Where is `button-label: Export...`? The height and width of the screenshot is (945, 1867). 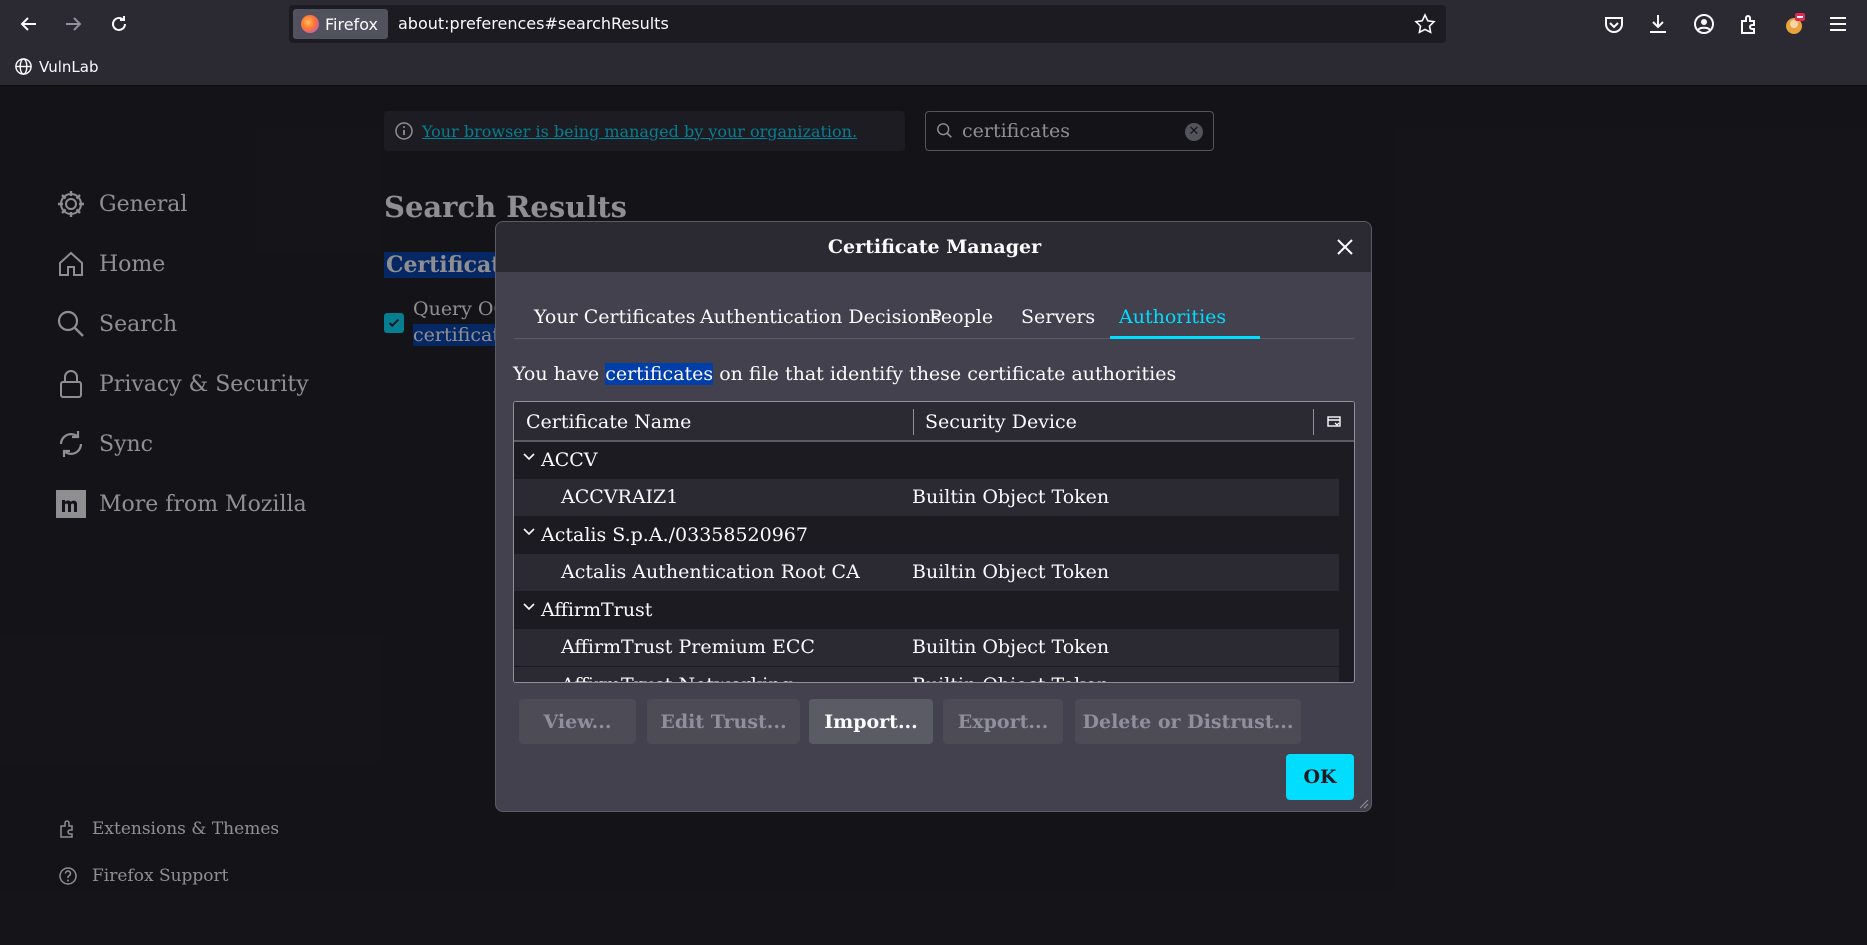
button-label: Export... is located at coordinates (1003, 721).